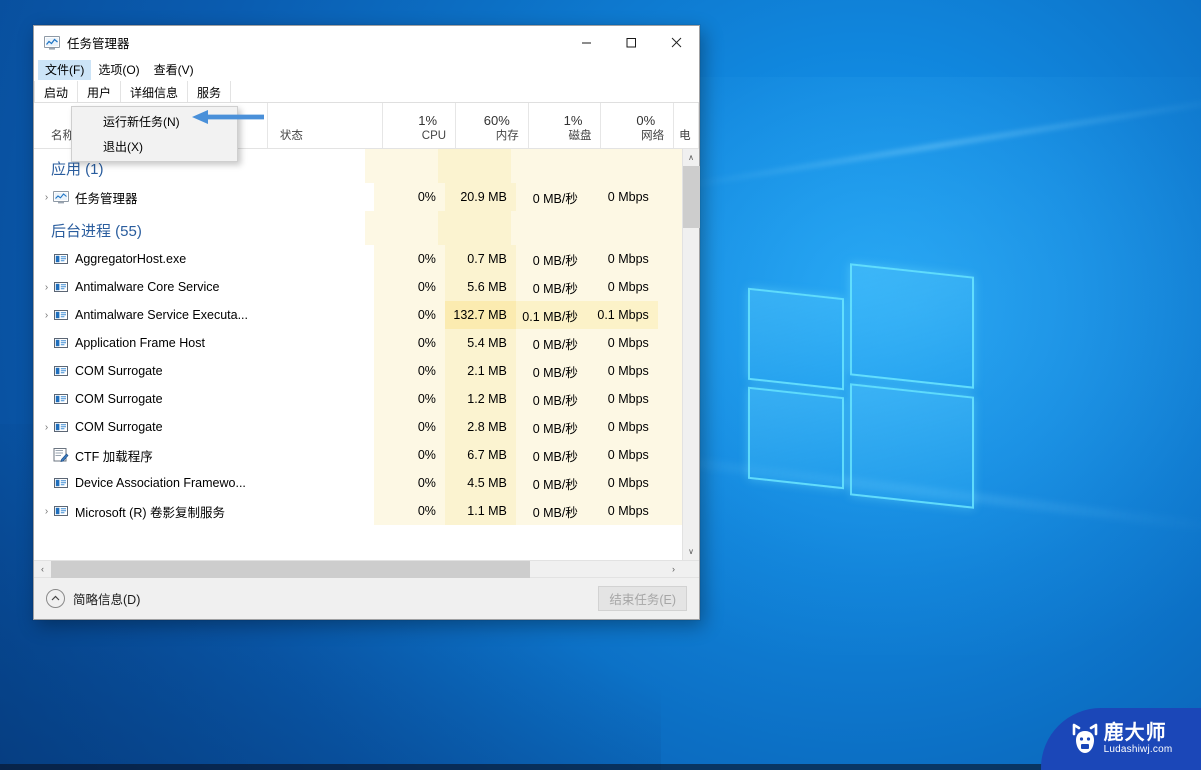  What do you see at coordinates (290, 569) in the screenshot?
I see `horizontal-scroll-thumb` at bounding box center [290, 569].